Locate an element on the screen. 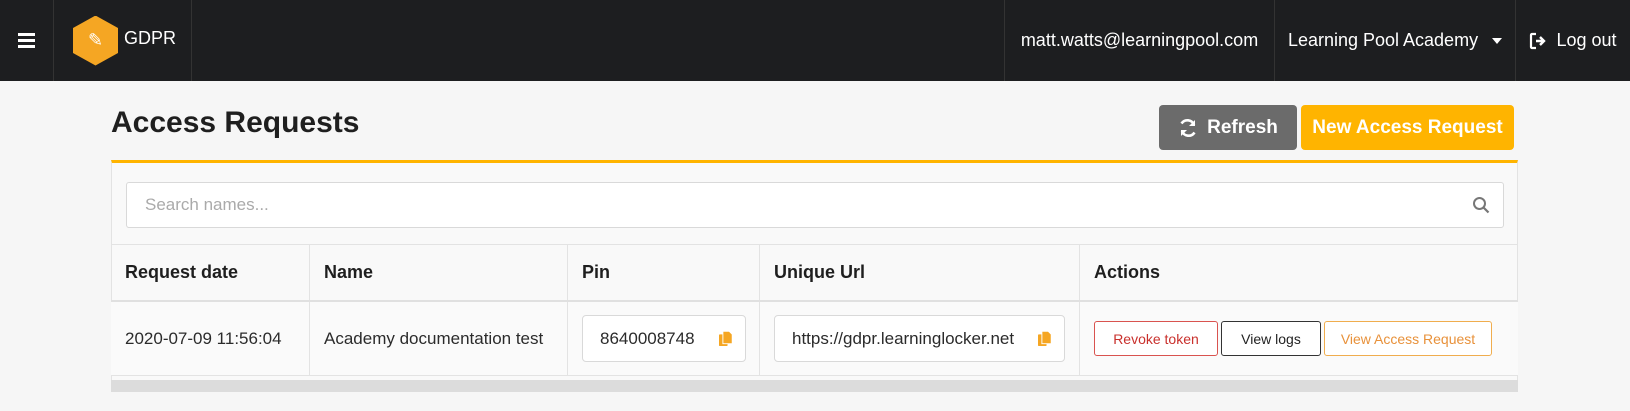 Image resolution: width=1630 pixels, height=411 pixels. search-icon is located at coordinates (1481, 205).